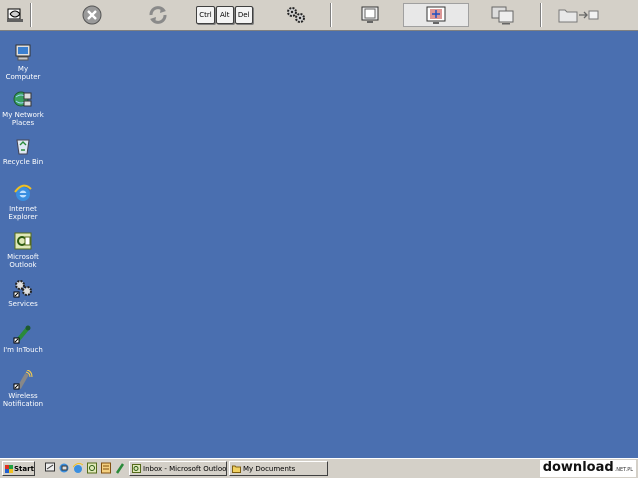  Describe the element at coordinates (92, 15) in the screenshot. I see `disconnect-button` at that location.